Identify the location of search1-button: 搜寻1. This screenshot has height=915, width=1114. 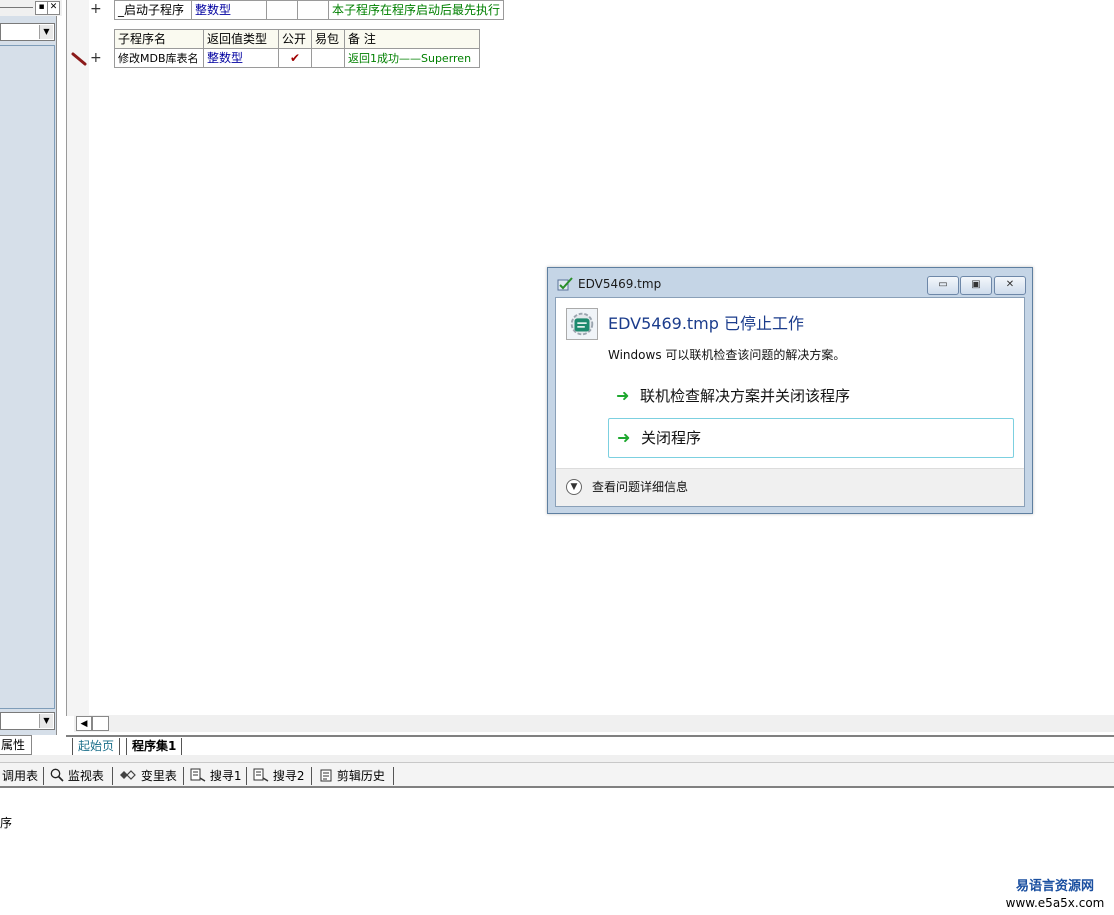
(215, 776).